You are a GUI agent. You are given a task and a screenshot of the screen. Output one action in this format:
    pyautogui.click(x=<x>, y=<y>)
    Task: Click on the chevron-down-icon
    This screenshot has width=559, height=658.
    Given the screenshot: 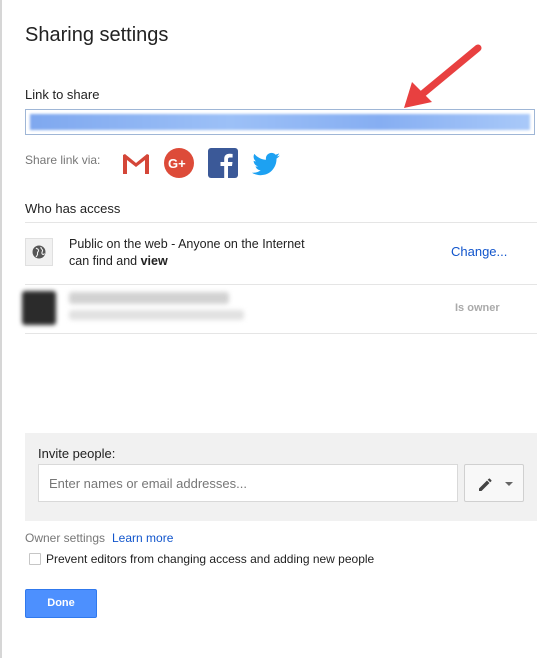 What is the action you would take?
    pyautogui.click(x=509, y=484)
    